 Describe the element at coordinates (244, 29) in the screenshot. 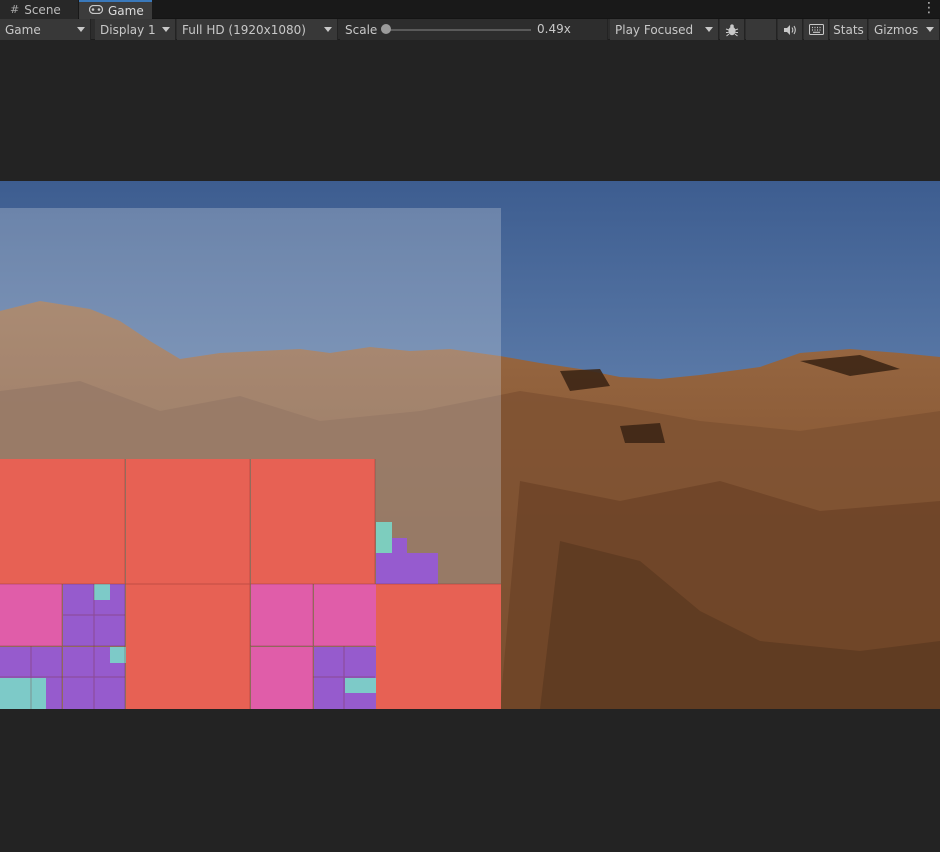

I see `resolution-select-value: Full HD (1920x1080)` at that location.